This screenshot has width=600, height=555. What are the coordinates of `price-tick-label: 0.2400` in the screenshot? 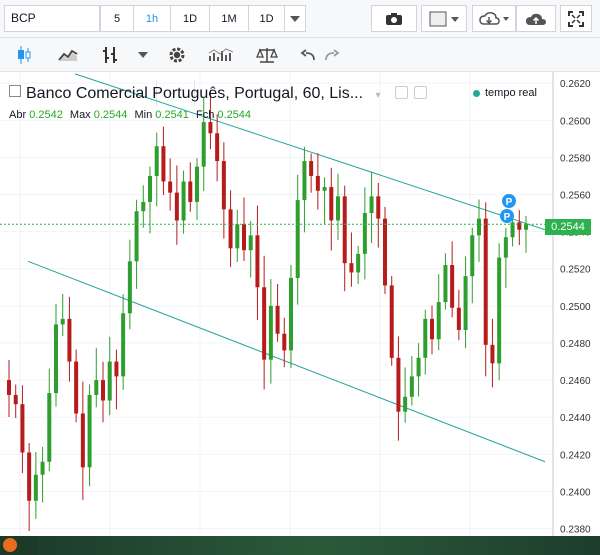 It's located at (575, 492).